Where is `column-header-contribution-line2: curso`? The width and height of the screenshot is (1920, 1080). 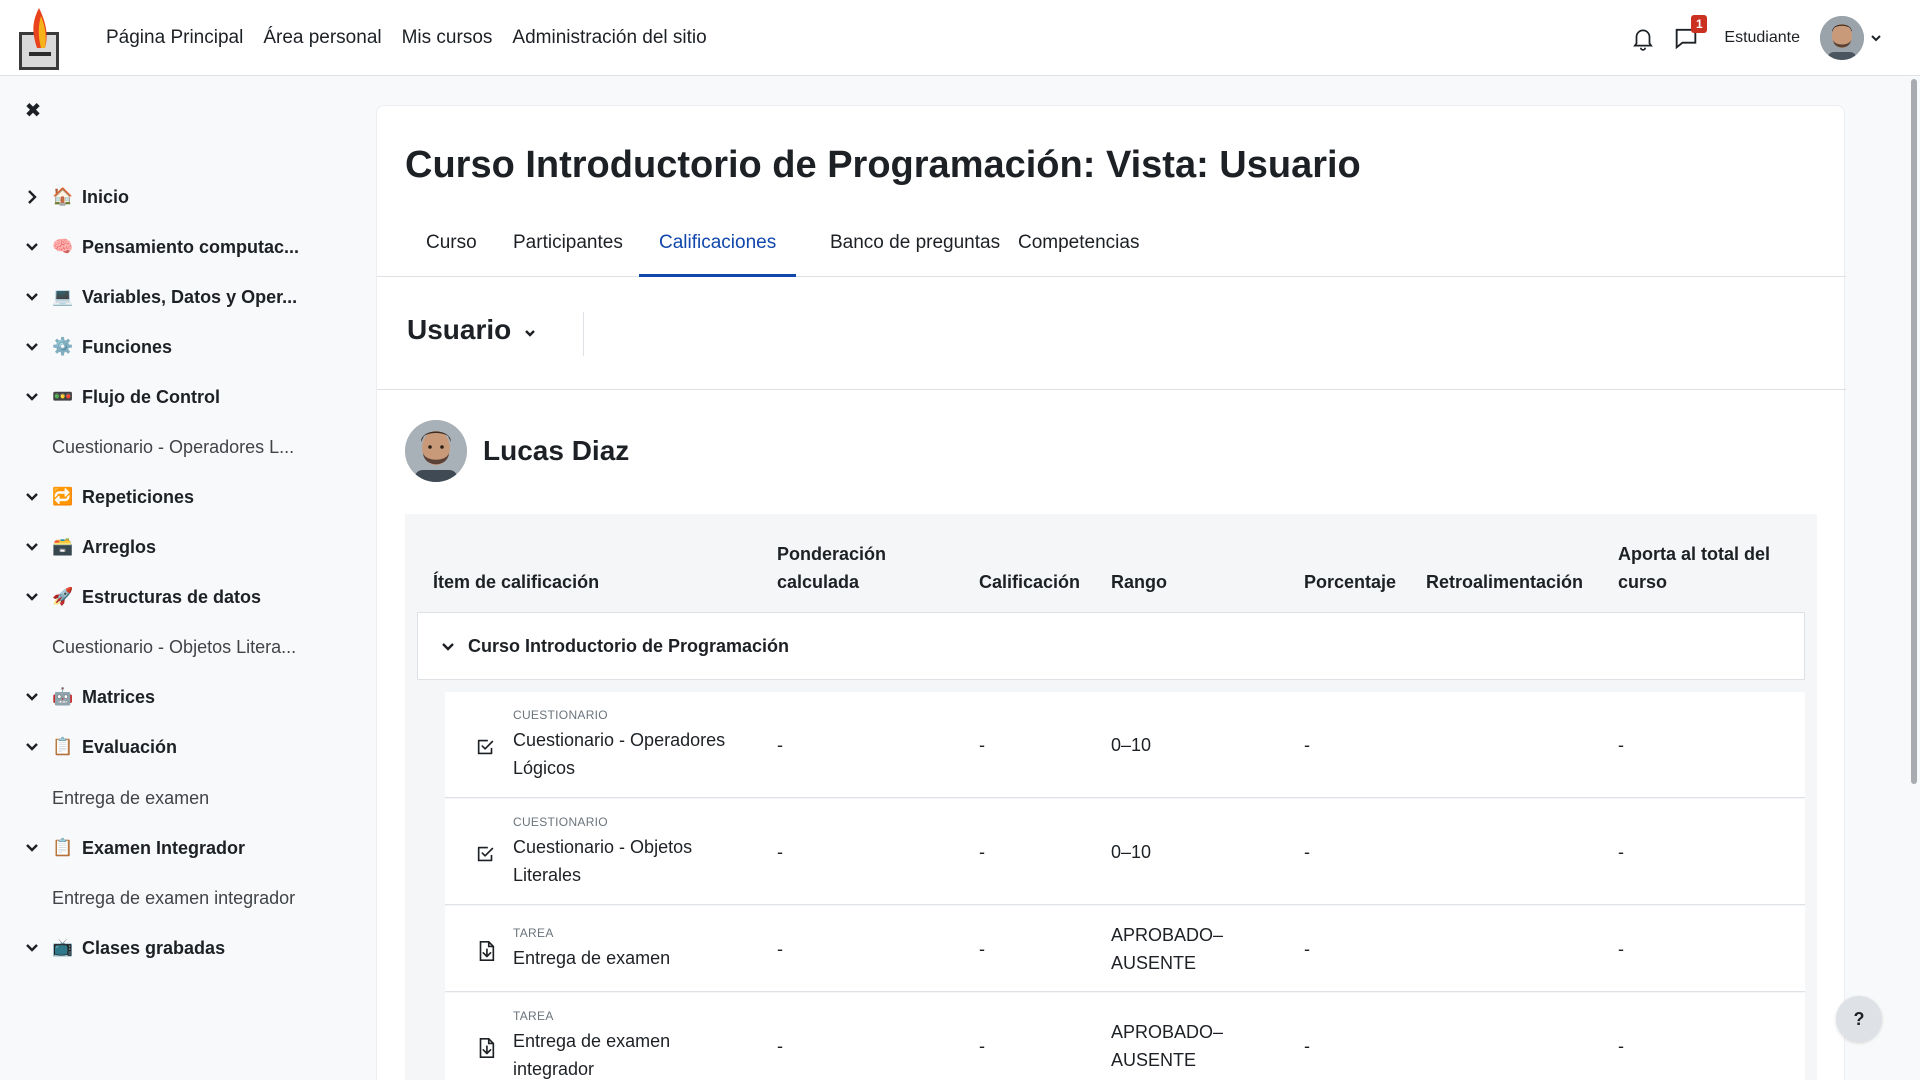
column-header-contribution-line2: curso is located at coordinates (1643, 582).